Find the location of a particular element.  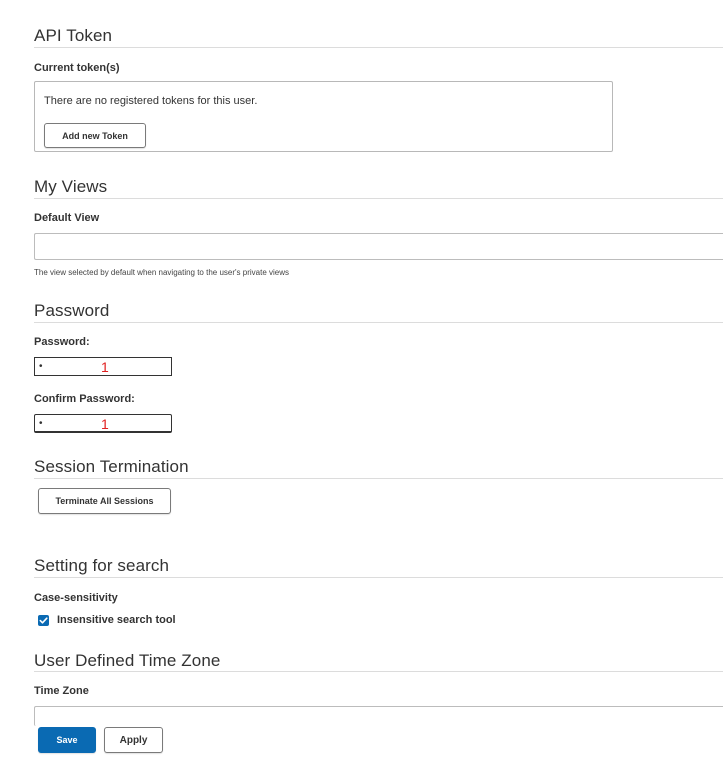

session-termination-heading: Session Termination is located at coordinates (111, 466).